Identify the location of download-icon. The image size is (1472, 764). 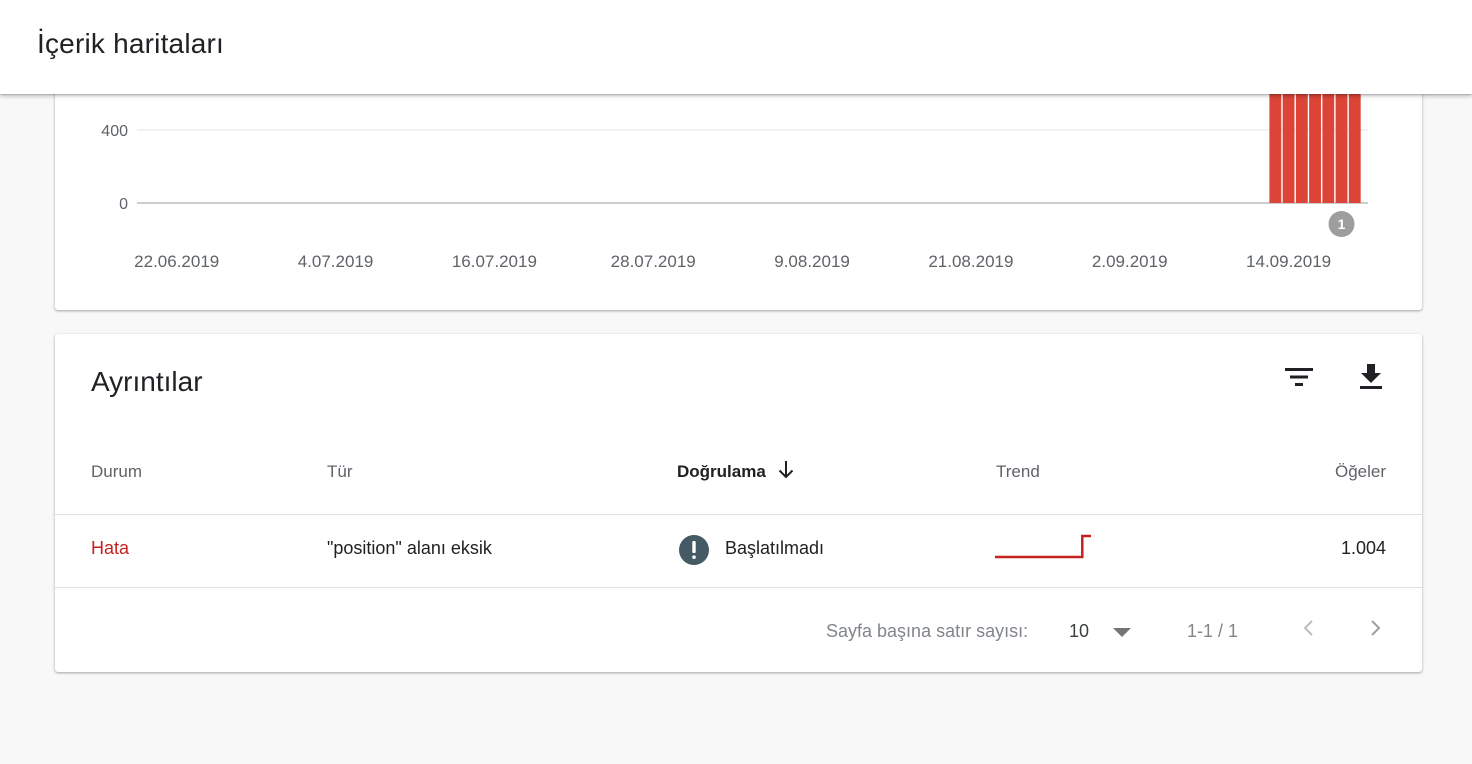
(1371, 376).